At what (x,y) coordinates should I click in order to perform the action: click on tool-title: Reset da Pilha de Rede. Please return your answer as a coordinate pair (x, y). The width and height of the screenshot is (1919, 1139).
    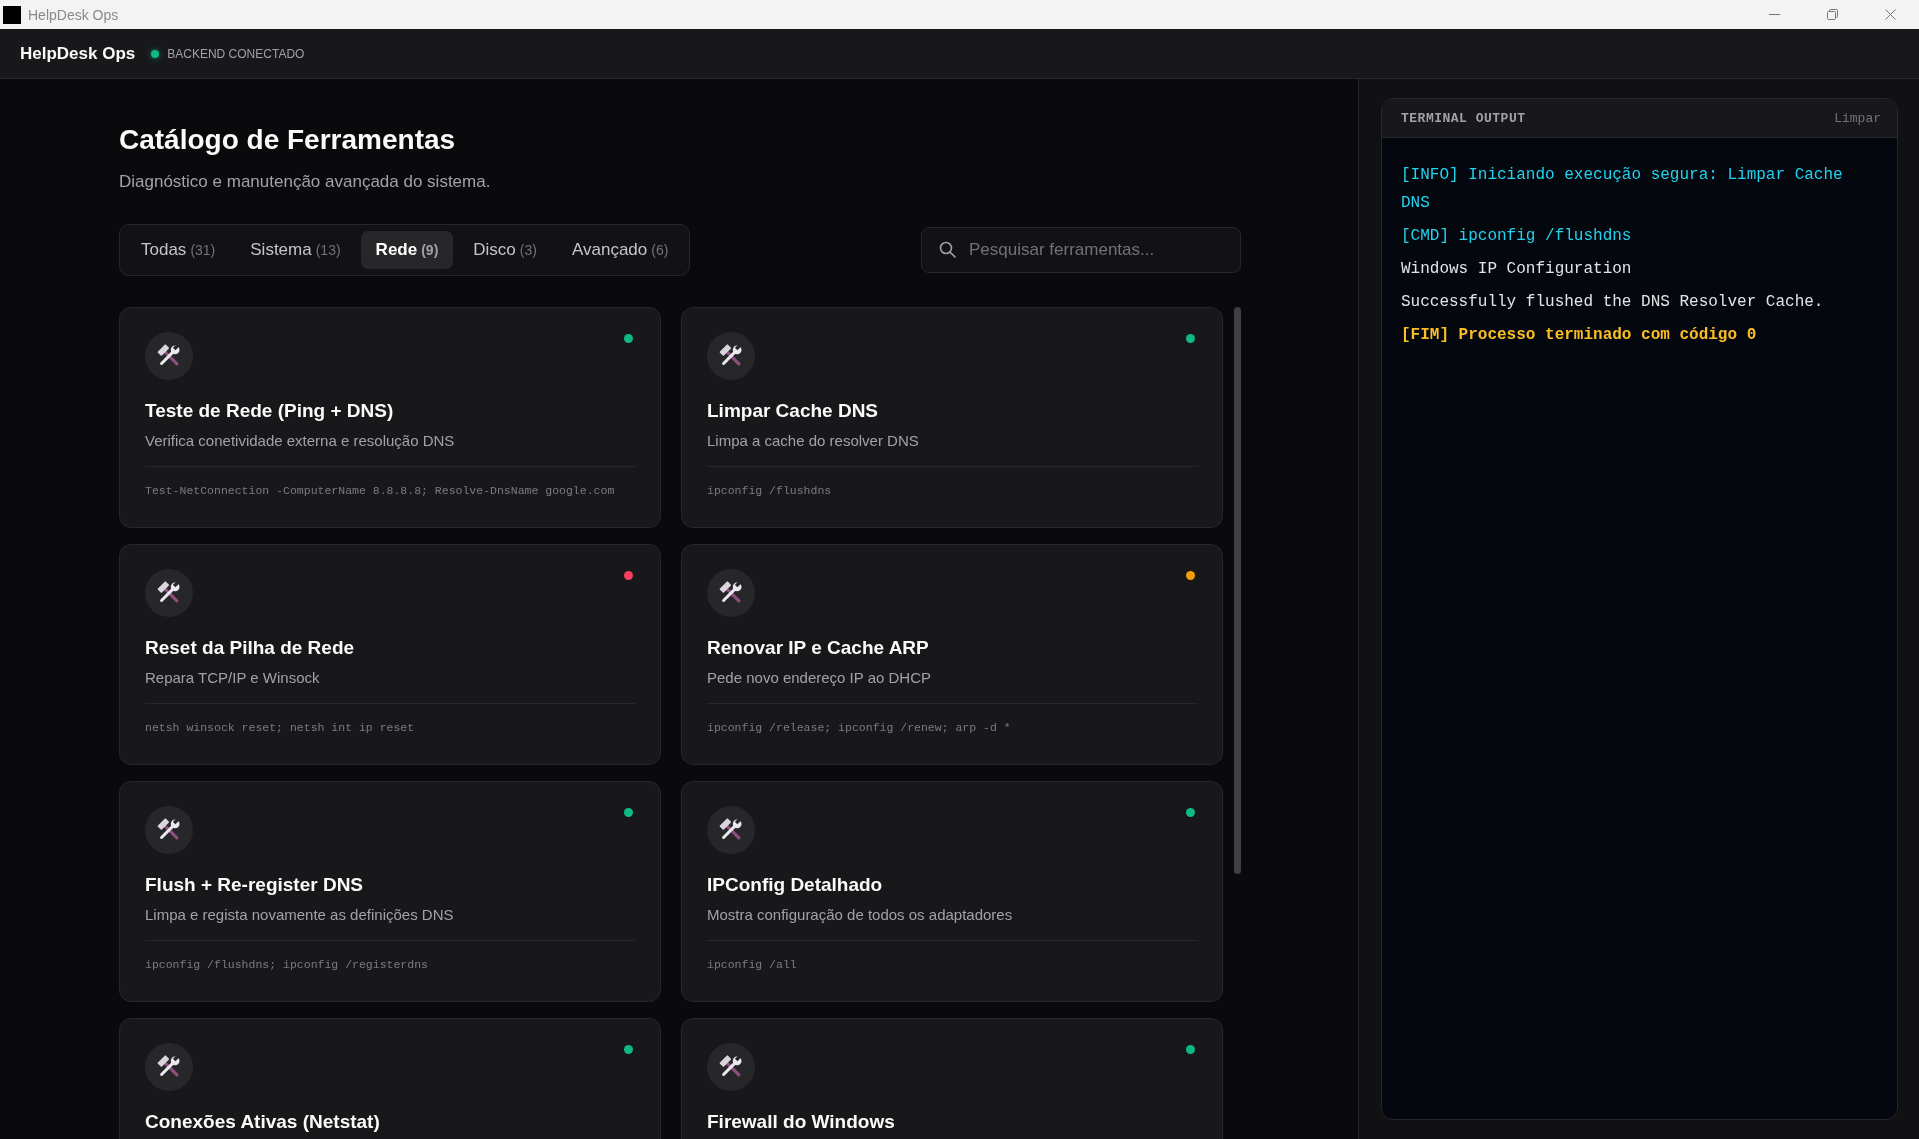
    Looking at the image, I should click on (250, 648).